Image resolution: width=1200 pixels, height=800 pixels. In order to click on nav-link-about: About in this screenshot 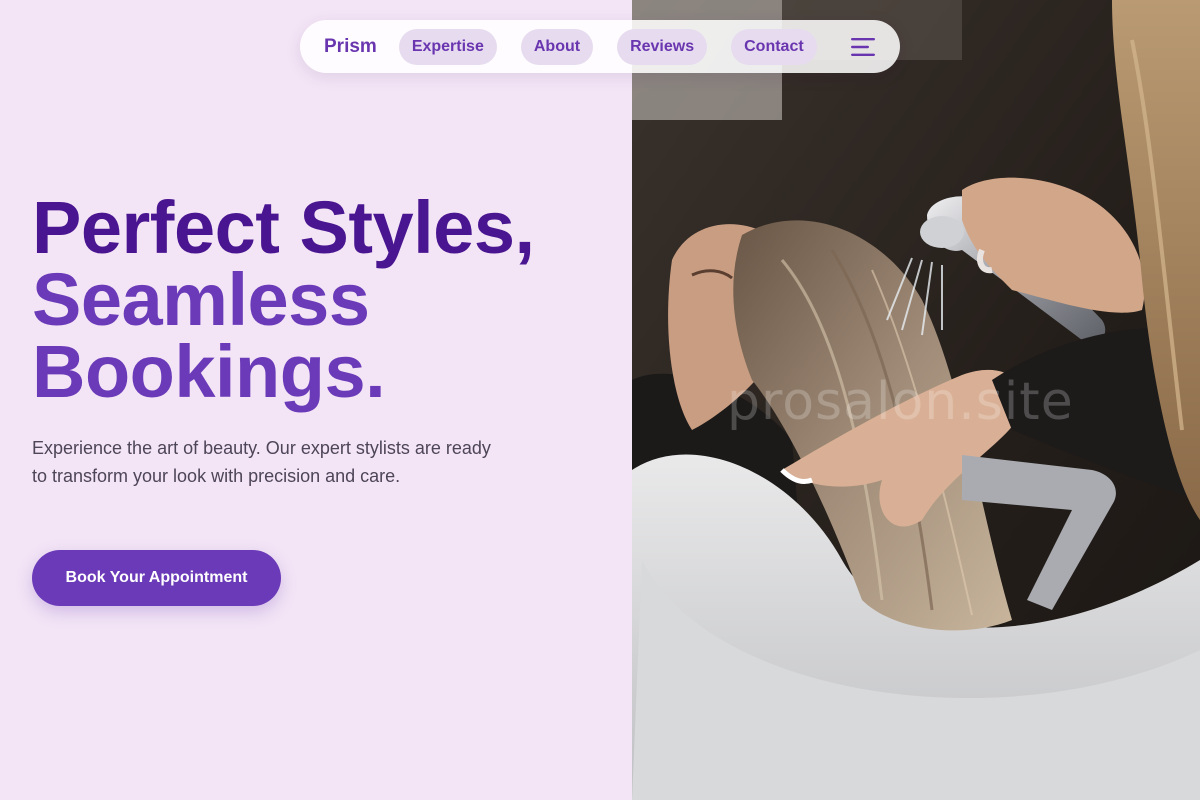, I will do `click(557, 46)`.